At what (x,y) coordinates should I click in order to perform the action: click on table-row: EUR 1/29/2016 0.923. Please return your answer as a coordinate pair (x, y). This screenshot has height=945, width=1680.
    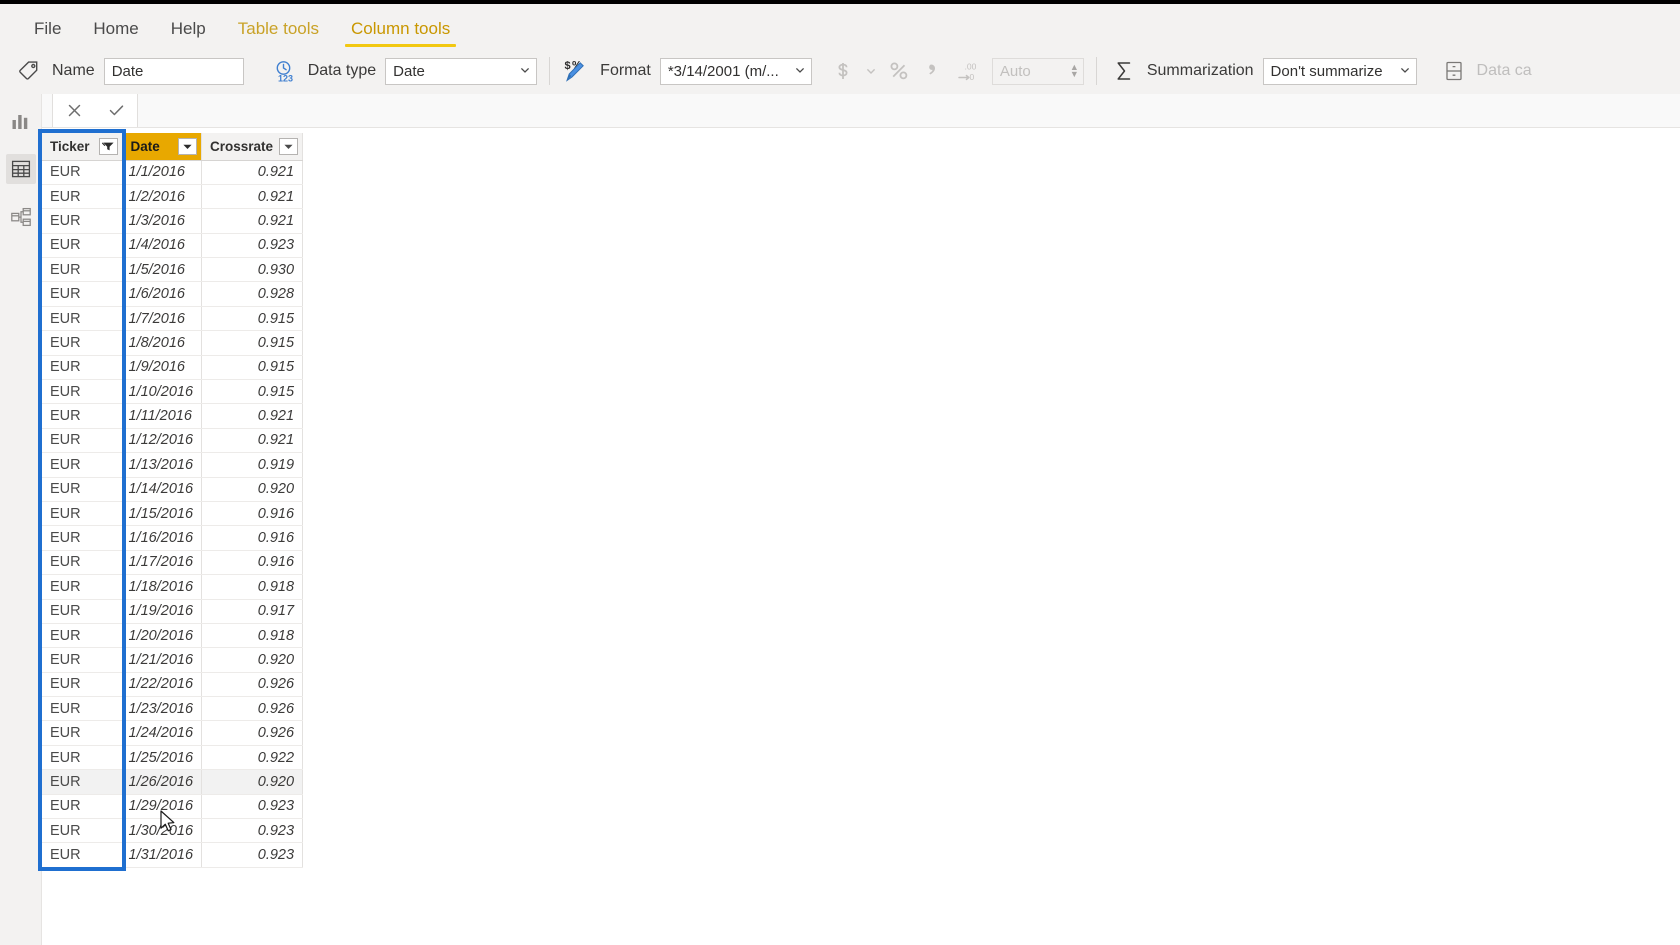
    Looking at the image, I should click on (173, 807).